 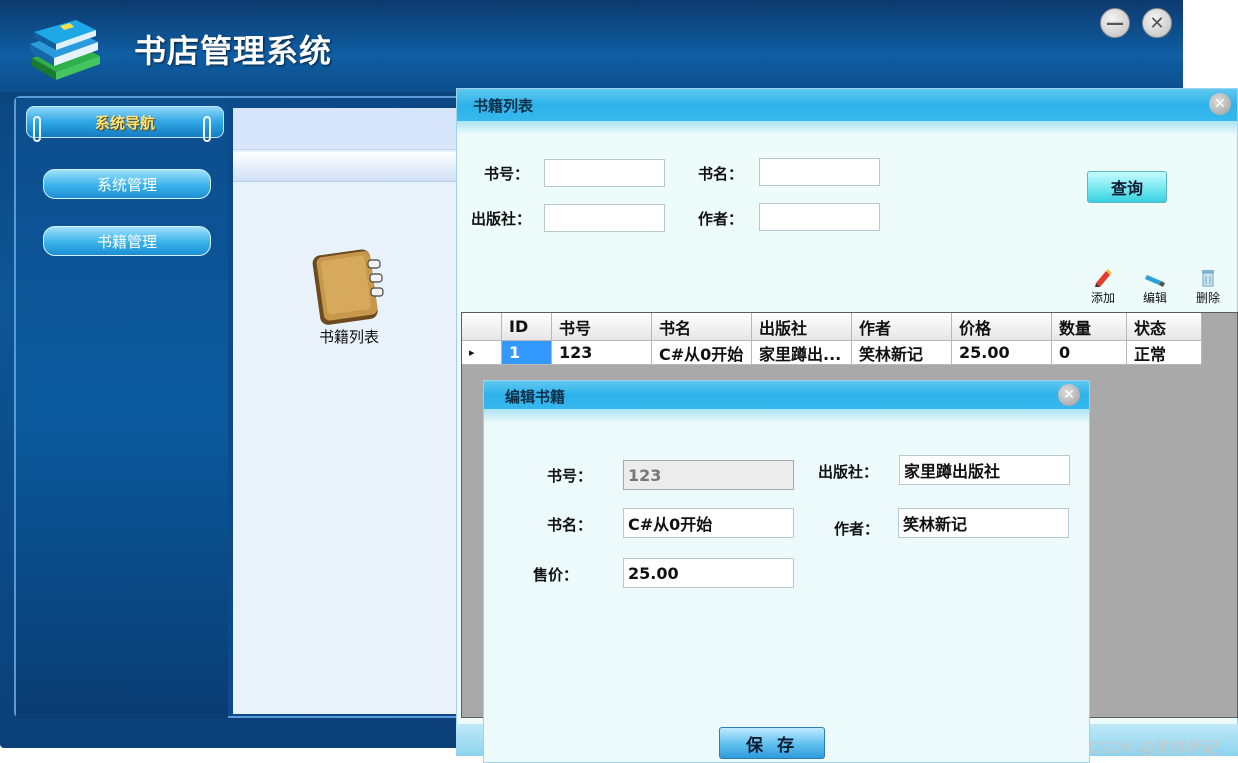 I want to click on add-pencil-icon, so click(x=1103, y=278).